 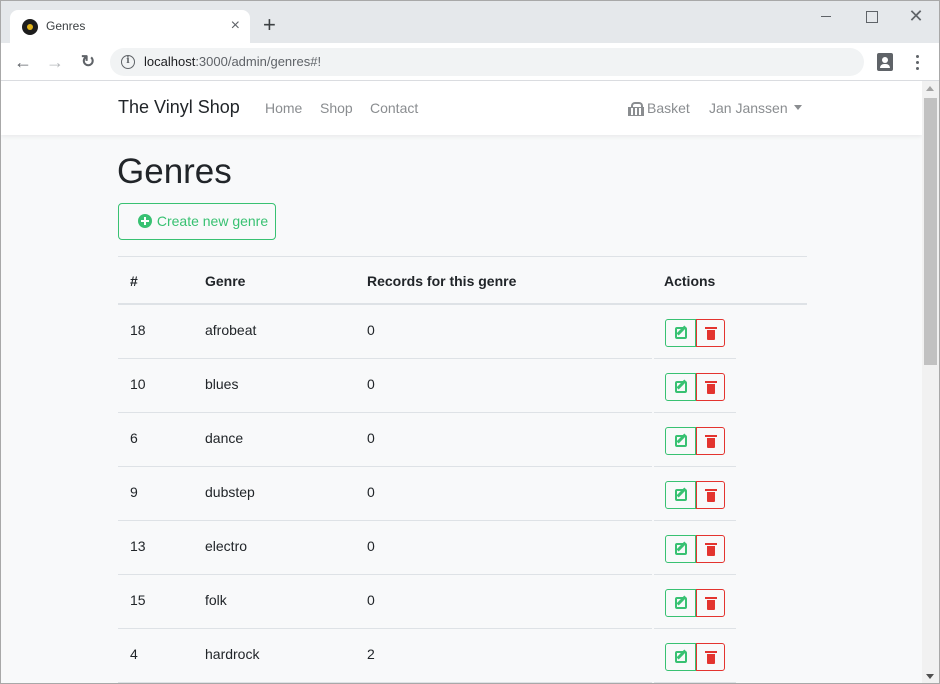 What do you see at coordinates (174, 171) in the screenshot?
I see `page-title: Genres` at bounding box center [174, 171].